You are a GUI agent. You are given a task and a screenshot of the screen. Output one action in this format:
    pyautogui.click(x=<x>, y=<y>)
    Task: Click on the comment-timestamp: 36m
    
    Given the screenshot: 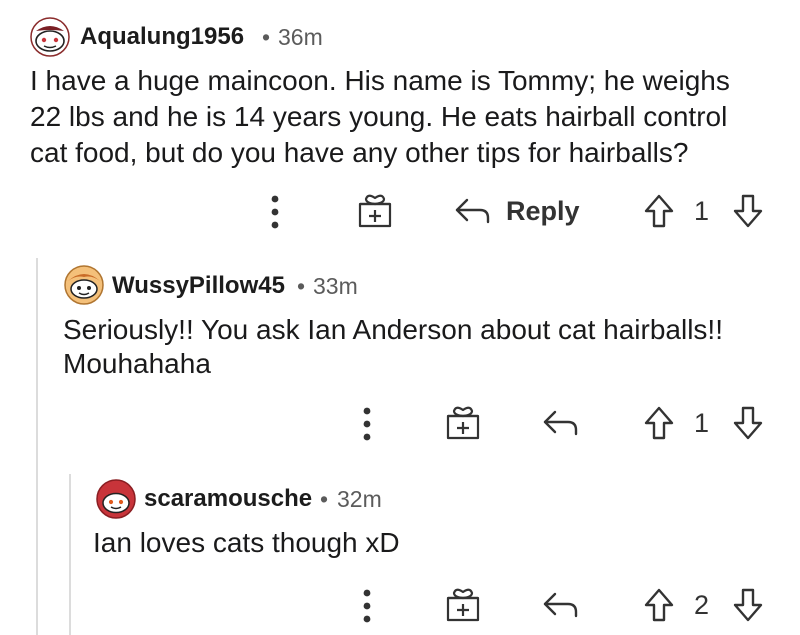 What is the action you would take?
    pyautogui.click(x=300, y=37)
    